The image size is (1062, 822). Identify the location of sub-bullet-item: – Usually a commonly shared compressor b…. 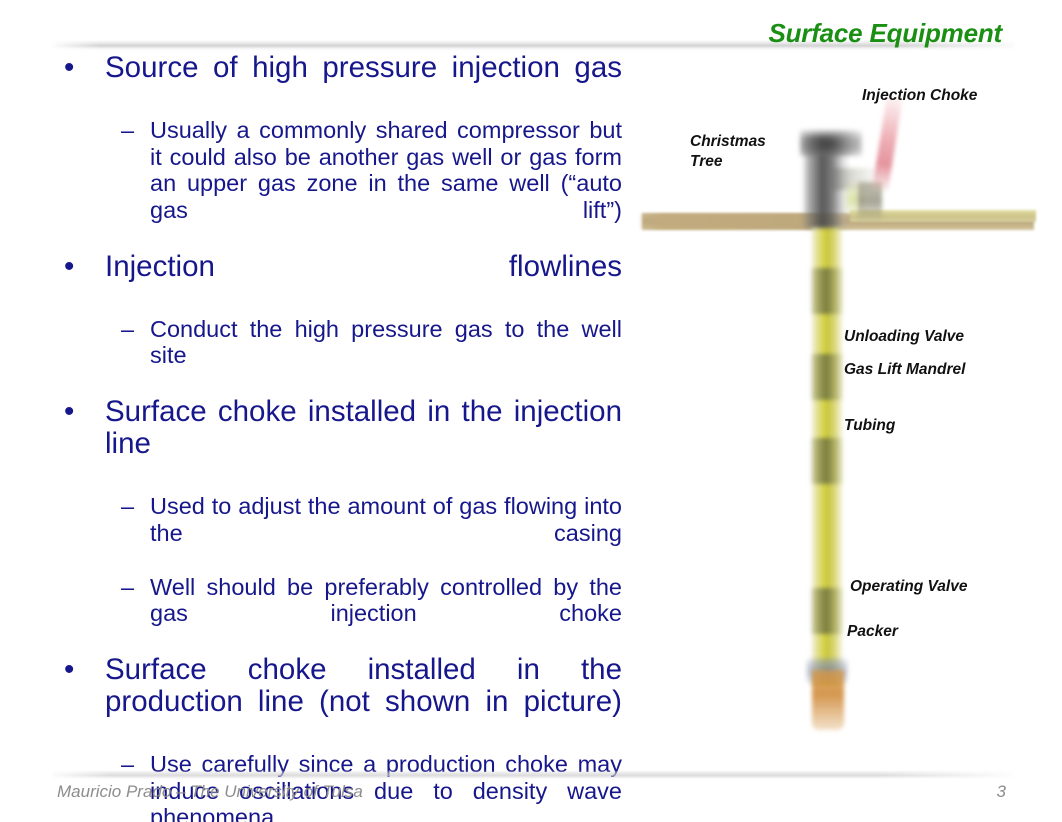
(363, 183).